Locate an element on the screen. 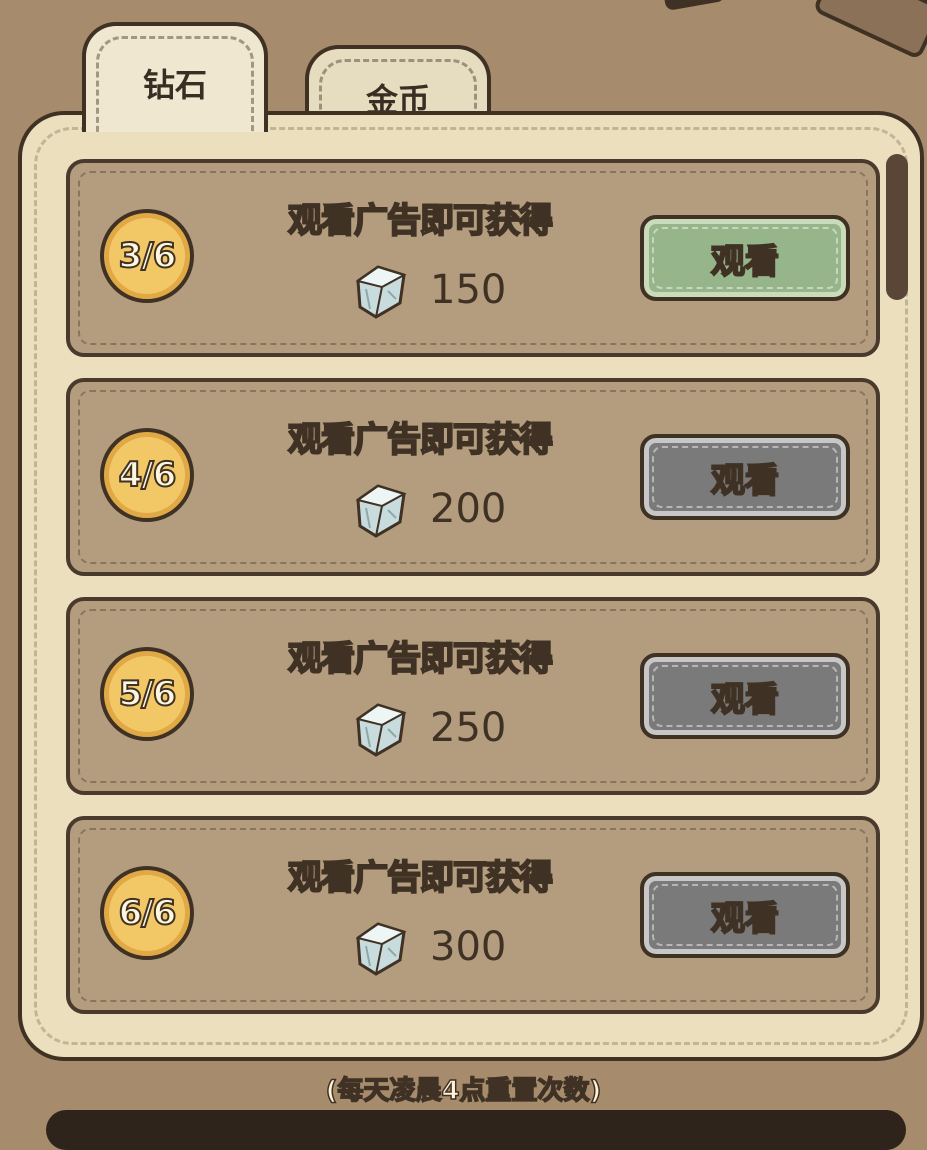  tab-diamond: 钻石 is located at coordinates (175, 77).